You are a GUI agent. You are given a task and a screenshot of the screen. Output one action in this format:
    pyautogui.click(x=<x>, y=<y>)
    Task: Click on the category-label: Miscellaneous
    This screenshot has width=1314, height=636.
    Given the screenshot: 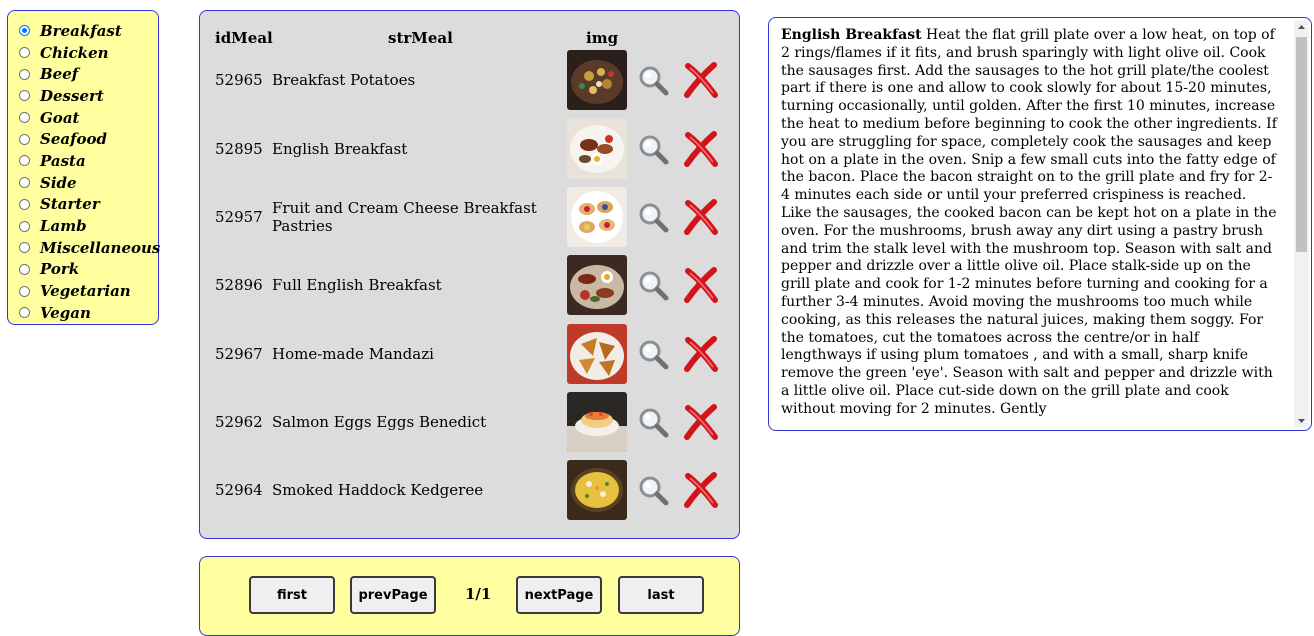 What is the action you would take?
    pyautogui.click(x=100, y=248)
    